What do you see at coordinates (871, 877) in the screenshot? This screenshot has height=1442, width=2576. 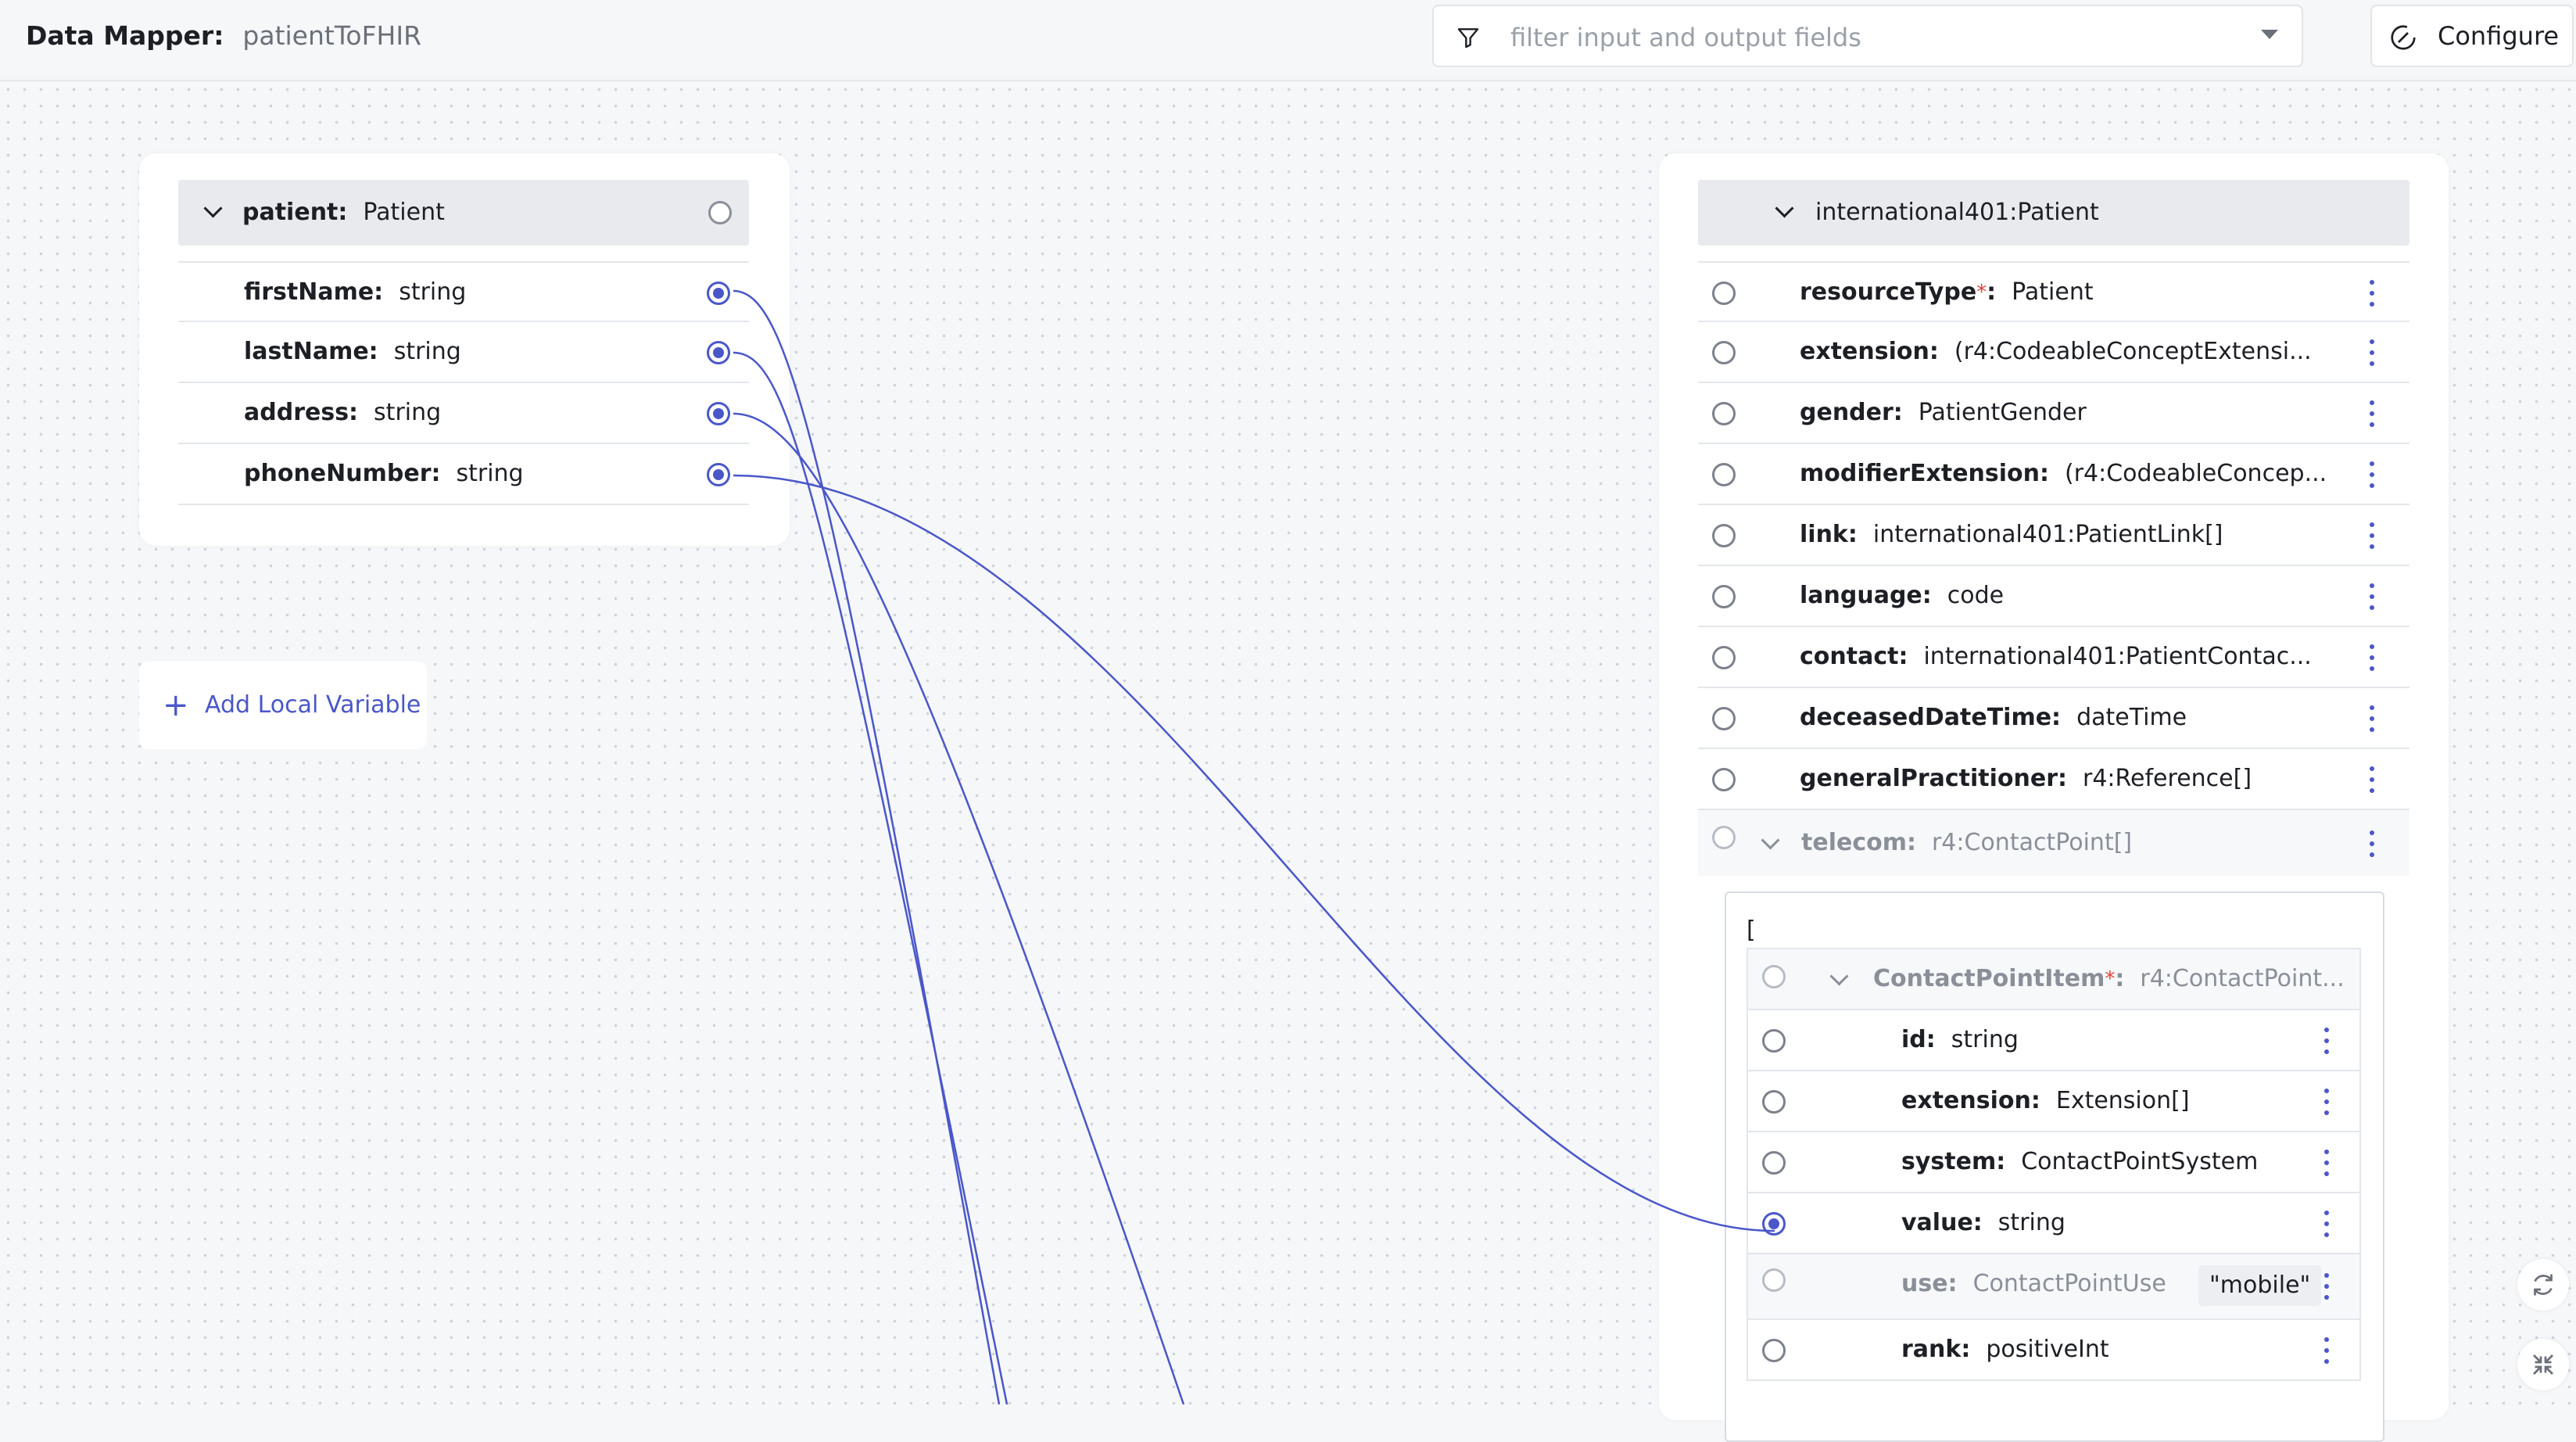 I see `link-lastname` at bounding box center [871, 877].